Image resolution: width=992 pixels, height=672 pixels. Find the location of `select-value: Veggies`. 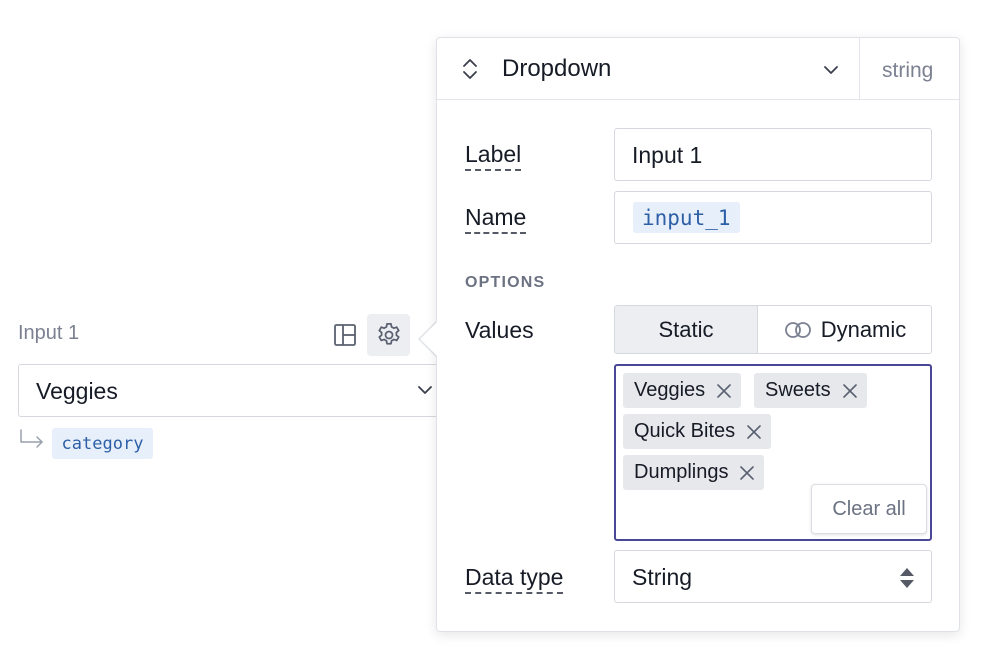

select-value: Veggies is located at coordinates (77, 391).